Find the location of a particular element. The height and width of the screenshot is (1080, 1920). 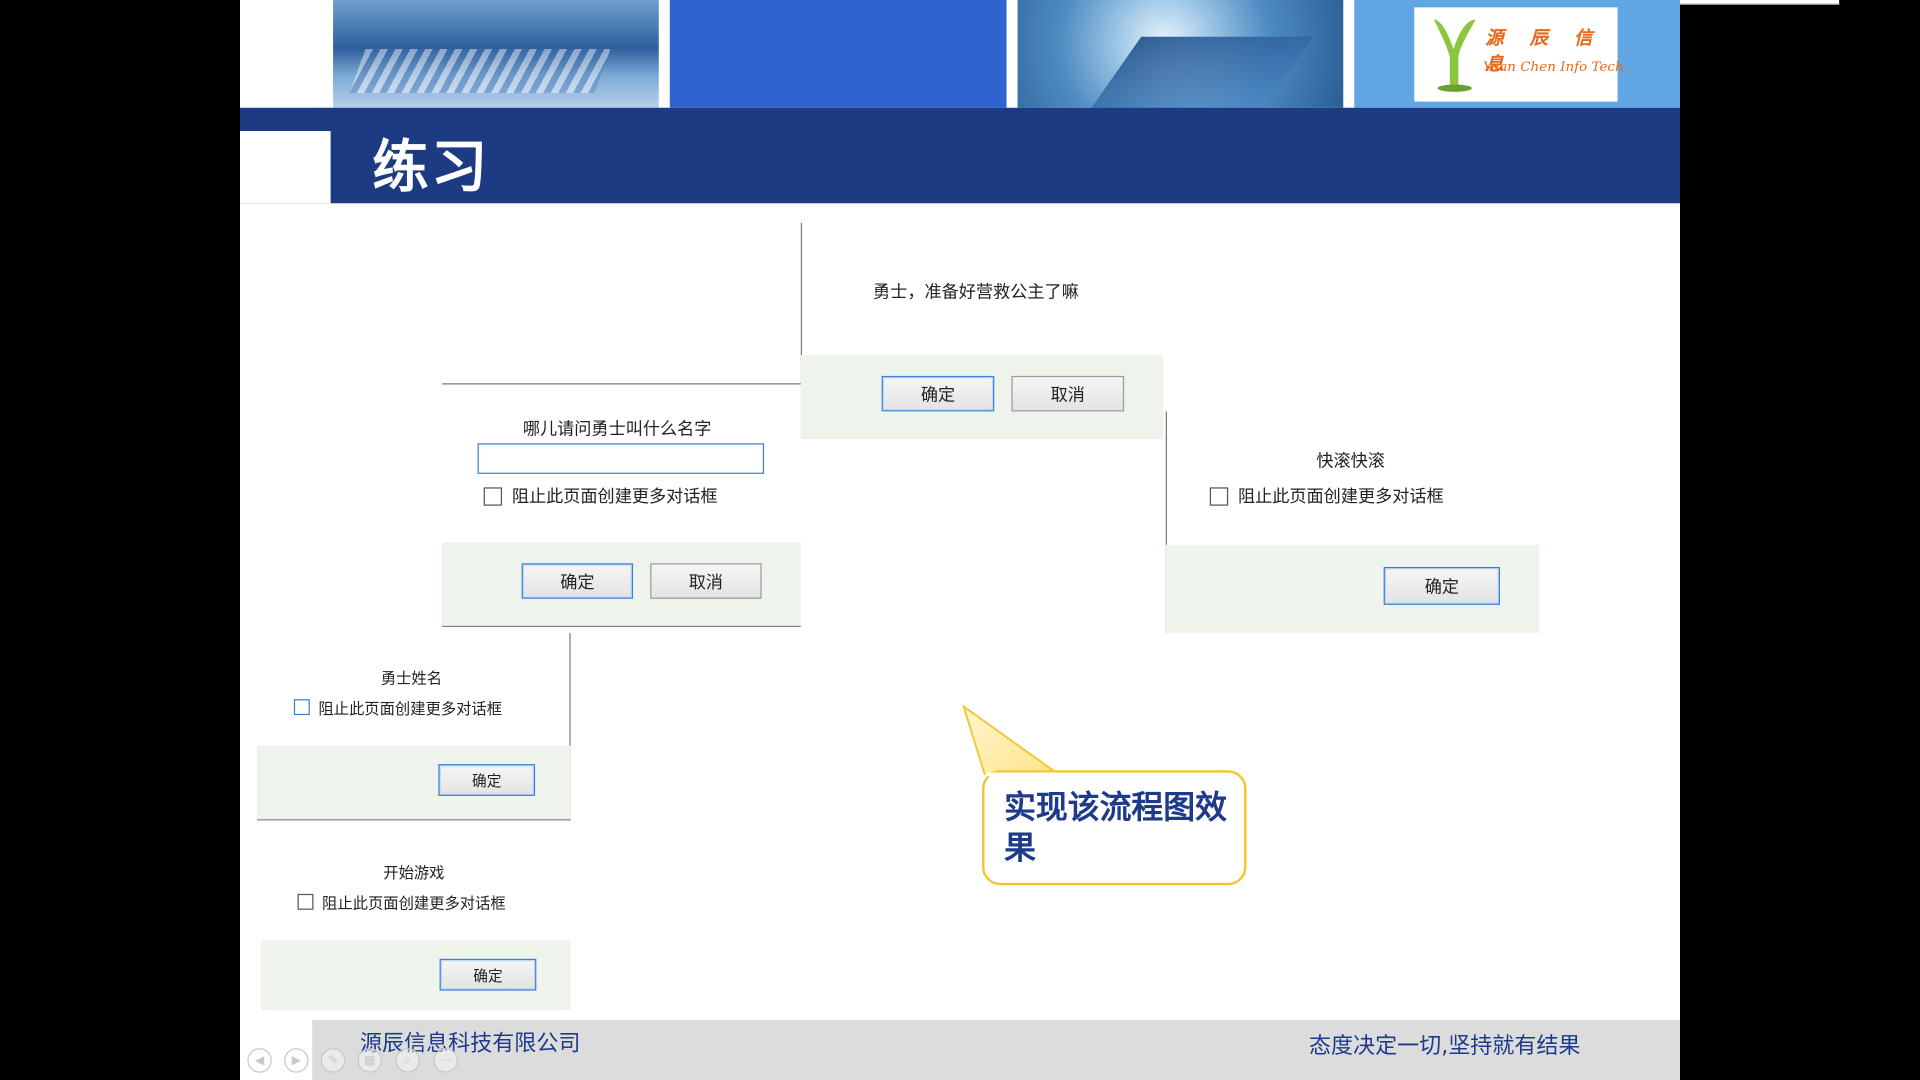

callout-bubble is located at coordinates (1104, 795).